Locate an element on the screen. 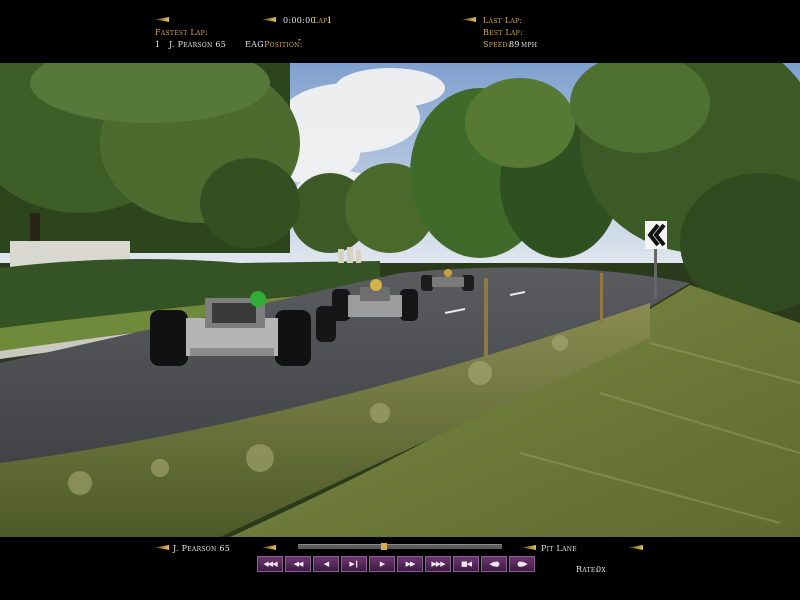 This screenshot has height=600, width=800. position-label: Position: is located at coordinates (283, 44).